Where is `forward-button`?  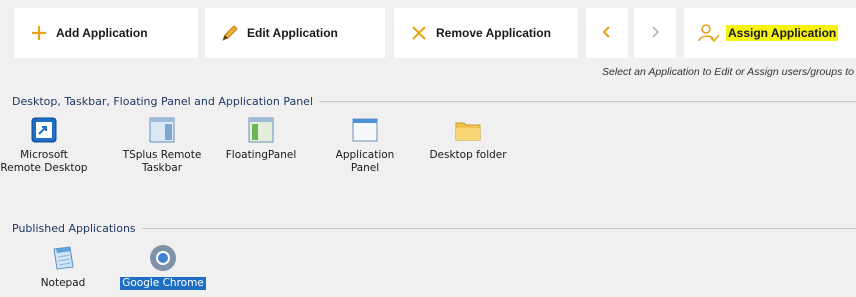
forward-button is located at coordinates (655, 33).